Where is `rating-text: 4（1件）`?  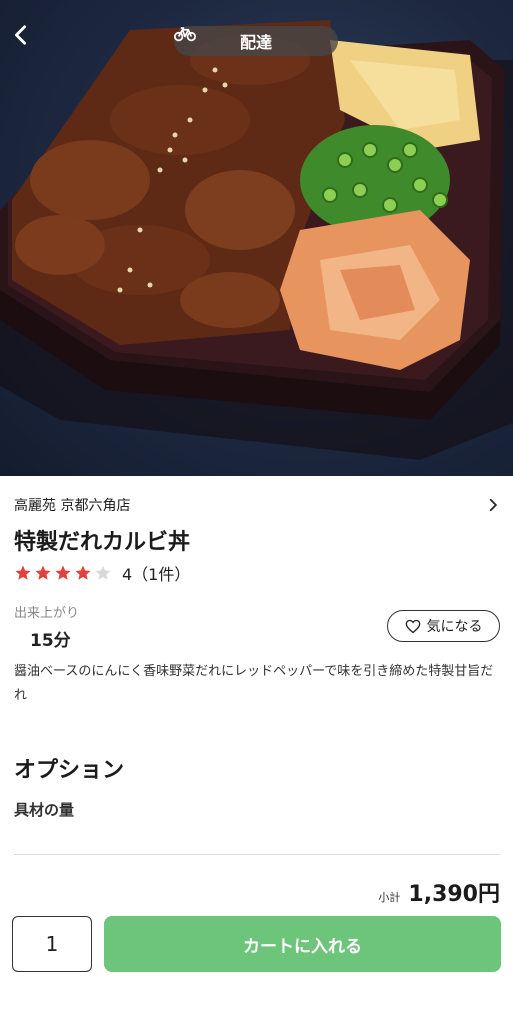 rating-text: 4（1件） is located at coordinates (156, 574).